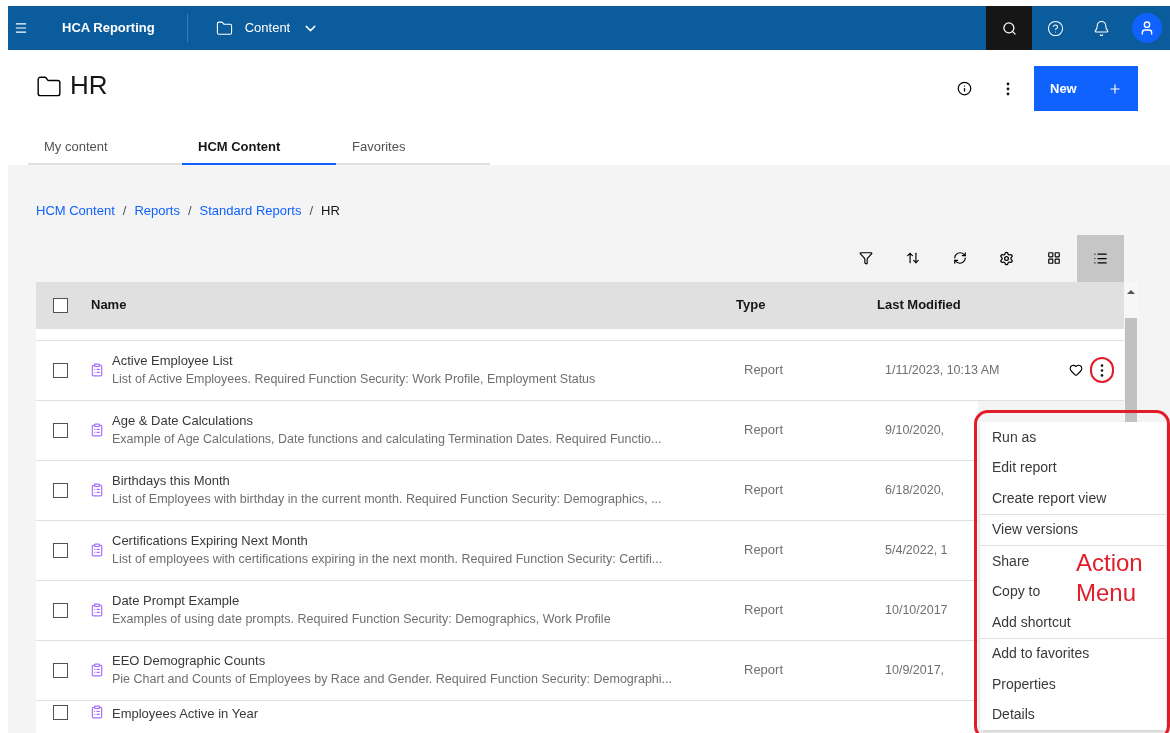 This screenshot has height=733, width=1170. I want to click on table-row: Date Prompt Example Examples of using date prompts. Required Function Security: Demographics, Work Profile Report 10/10/2017, so click(507, 610).